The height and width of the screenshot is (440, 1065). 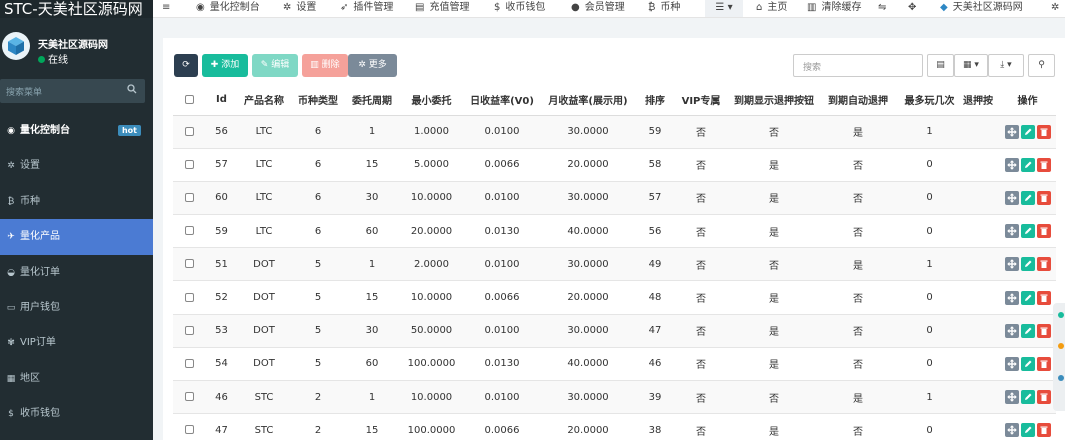 I want to click on brand-title: STC-天美社区源码网, so click(x=76, y=9).